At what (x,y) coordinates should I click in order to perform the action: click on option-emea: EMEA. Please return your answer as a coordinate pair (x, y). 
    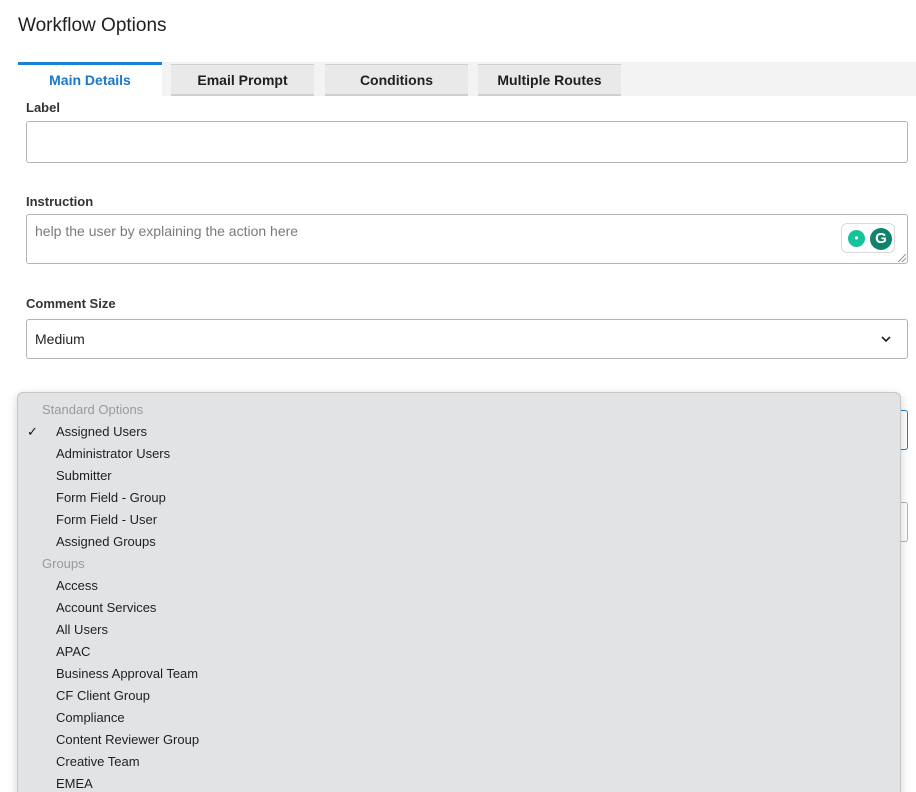
    Looking at the image, I should click on (459, 782).